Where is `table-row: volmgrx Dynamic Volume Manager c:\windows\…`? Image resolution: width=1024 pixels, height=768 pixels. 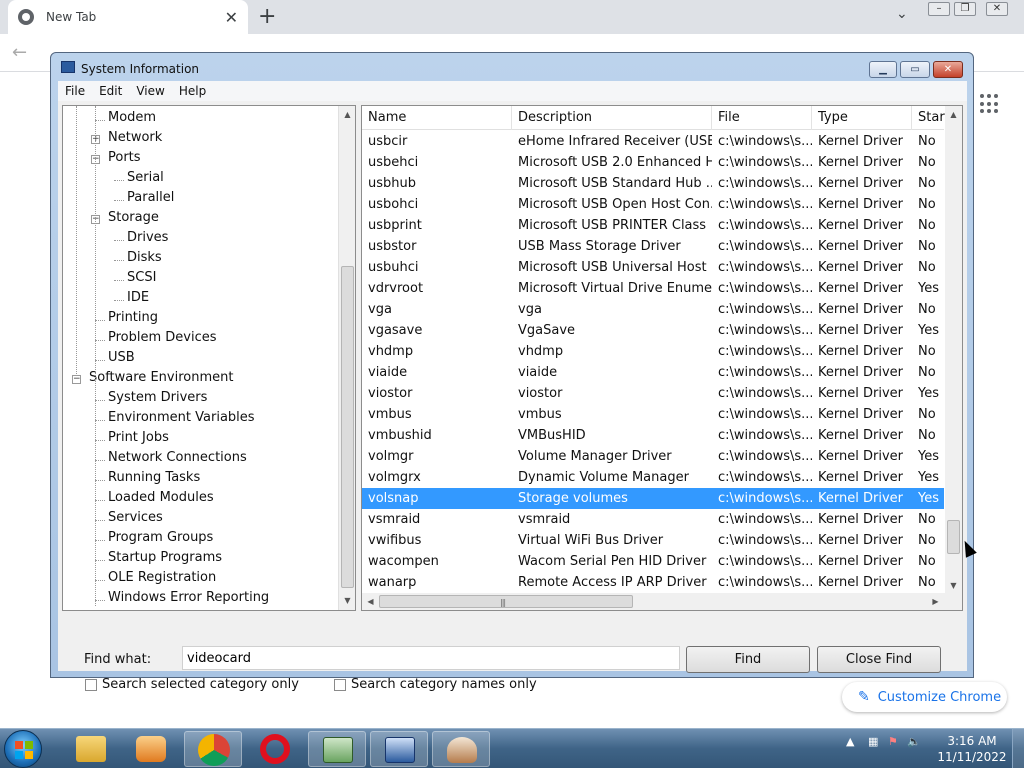 table-row: volmgrx Dynamic Volume Manager c:\windows\… is located at coordinates (653, 477).